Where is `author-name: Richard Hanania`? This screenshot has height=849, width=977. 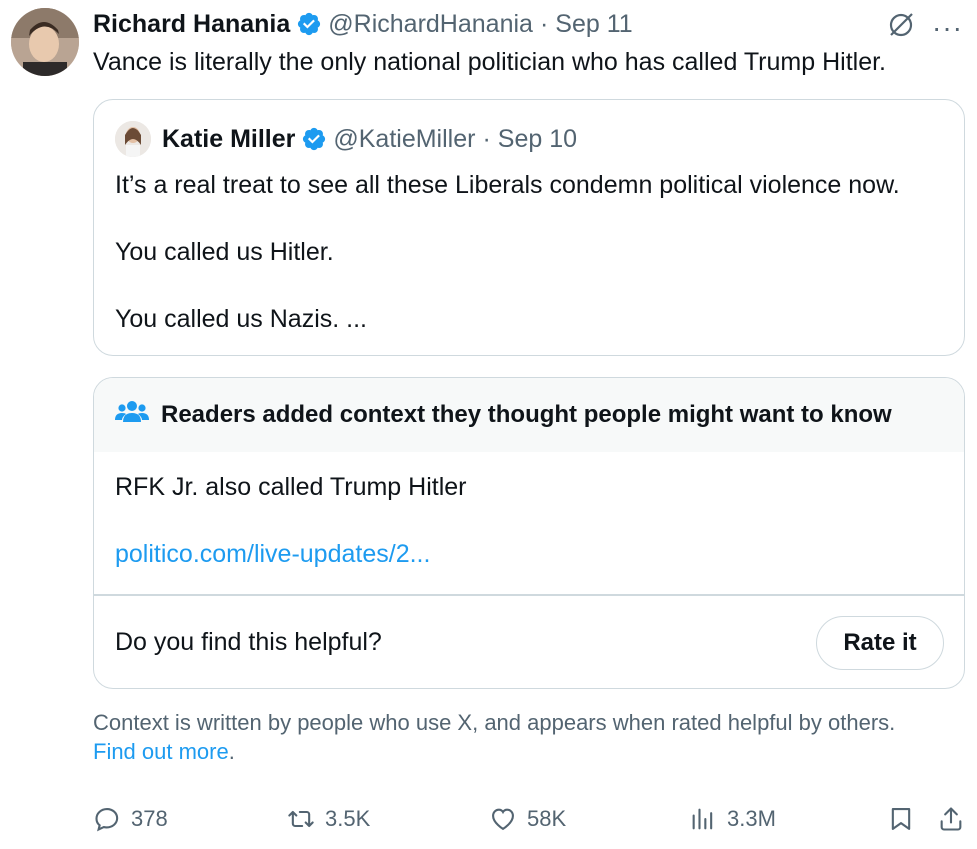 author-name: Richard Hanania is located at coordinates (191, 24).